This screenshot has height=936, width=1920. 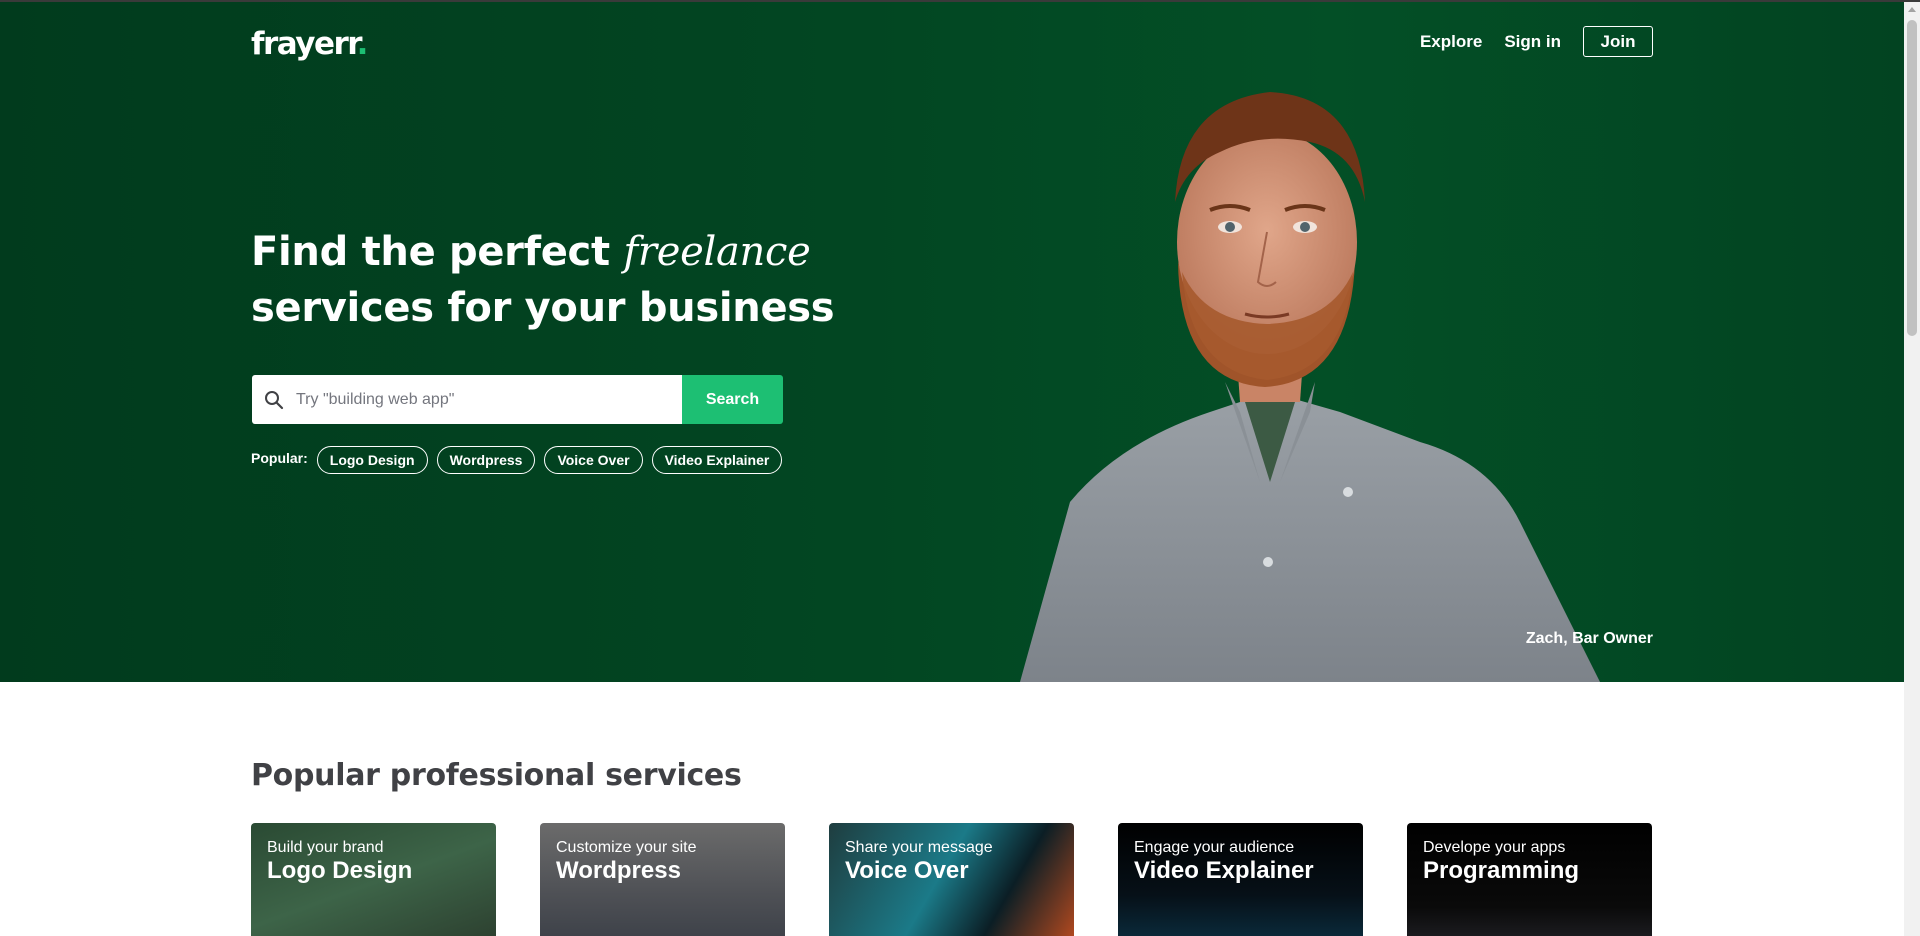 What do you see at coordinates (1451, 42) in the screenshot?
I see `nav-explore-link: Explore` at bounding box center [1451, 42].